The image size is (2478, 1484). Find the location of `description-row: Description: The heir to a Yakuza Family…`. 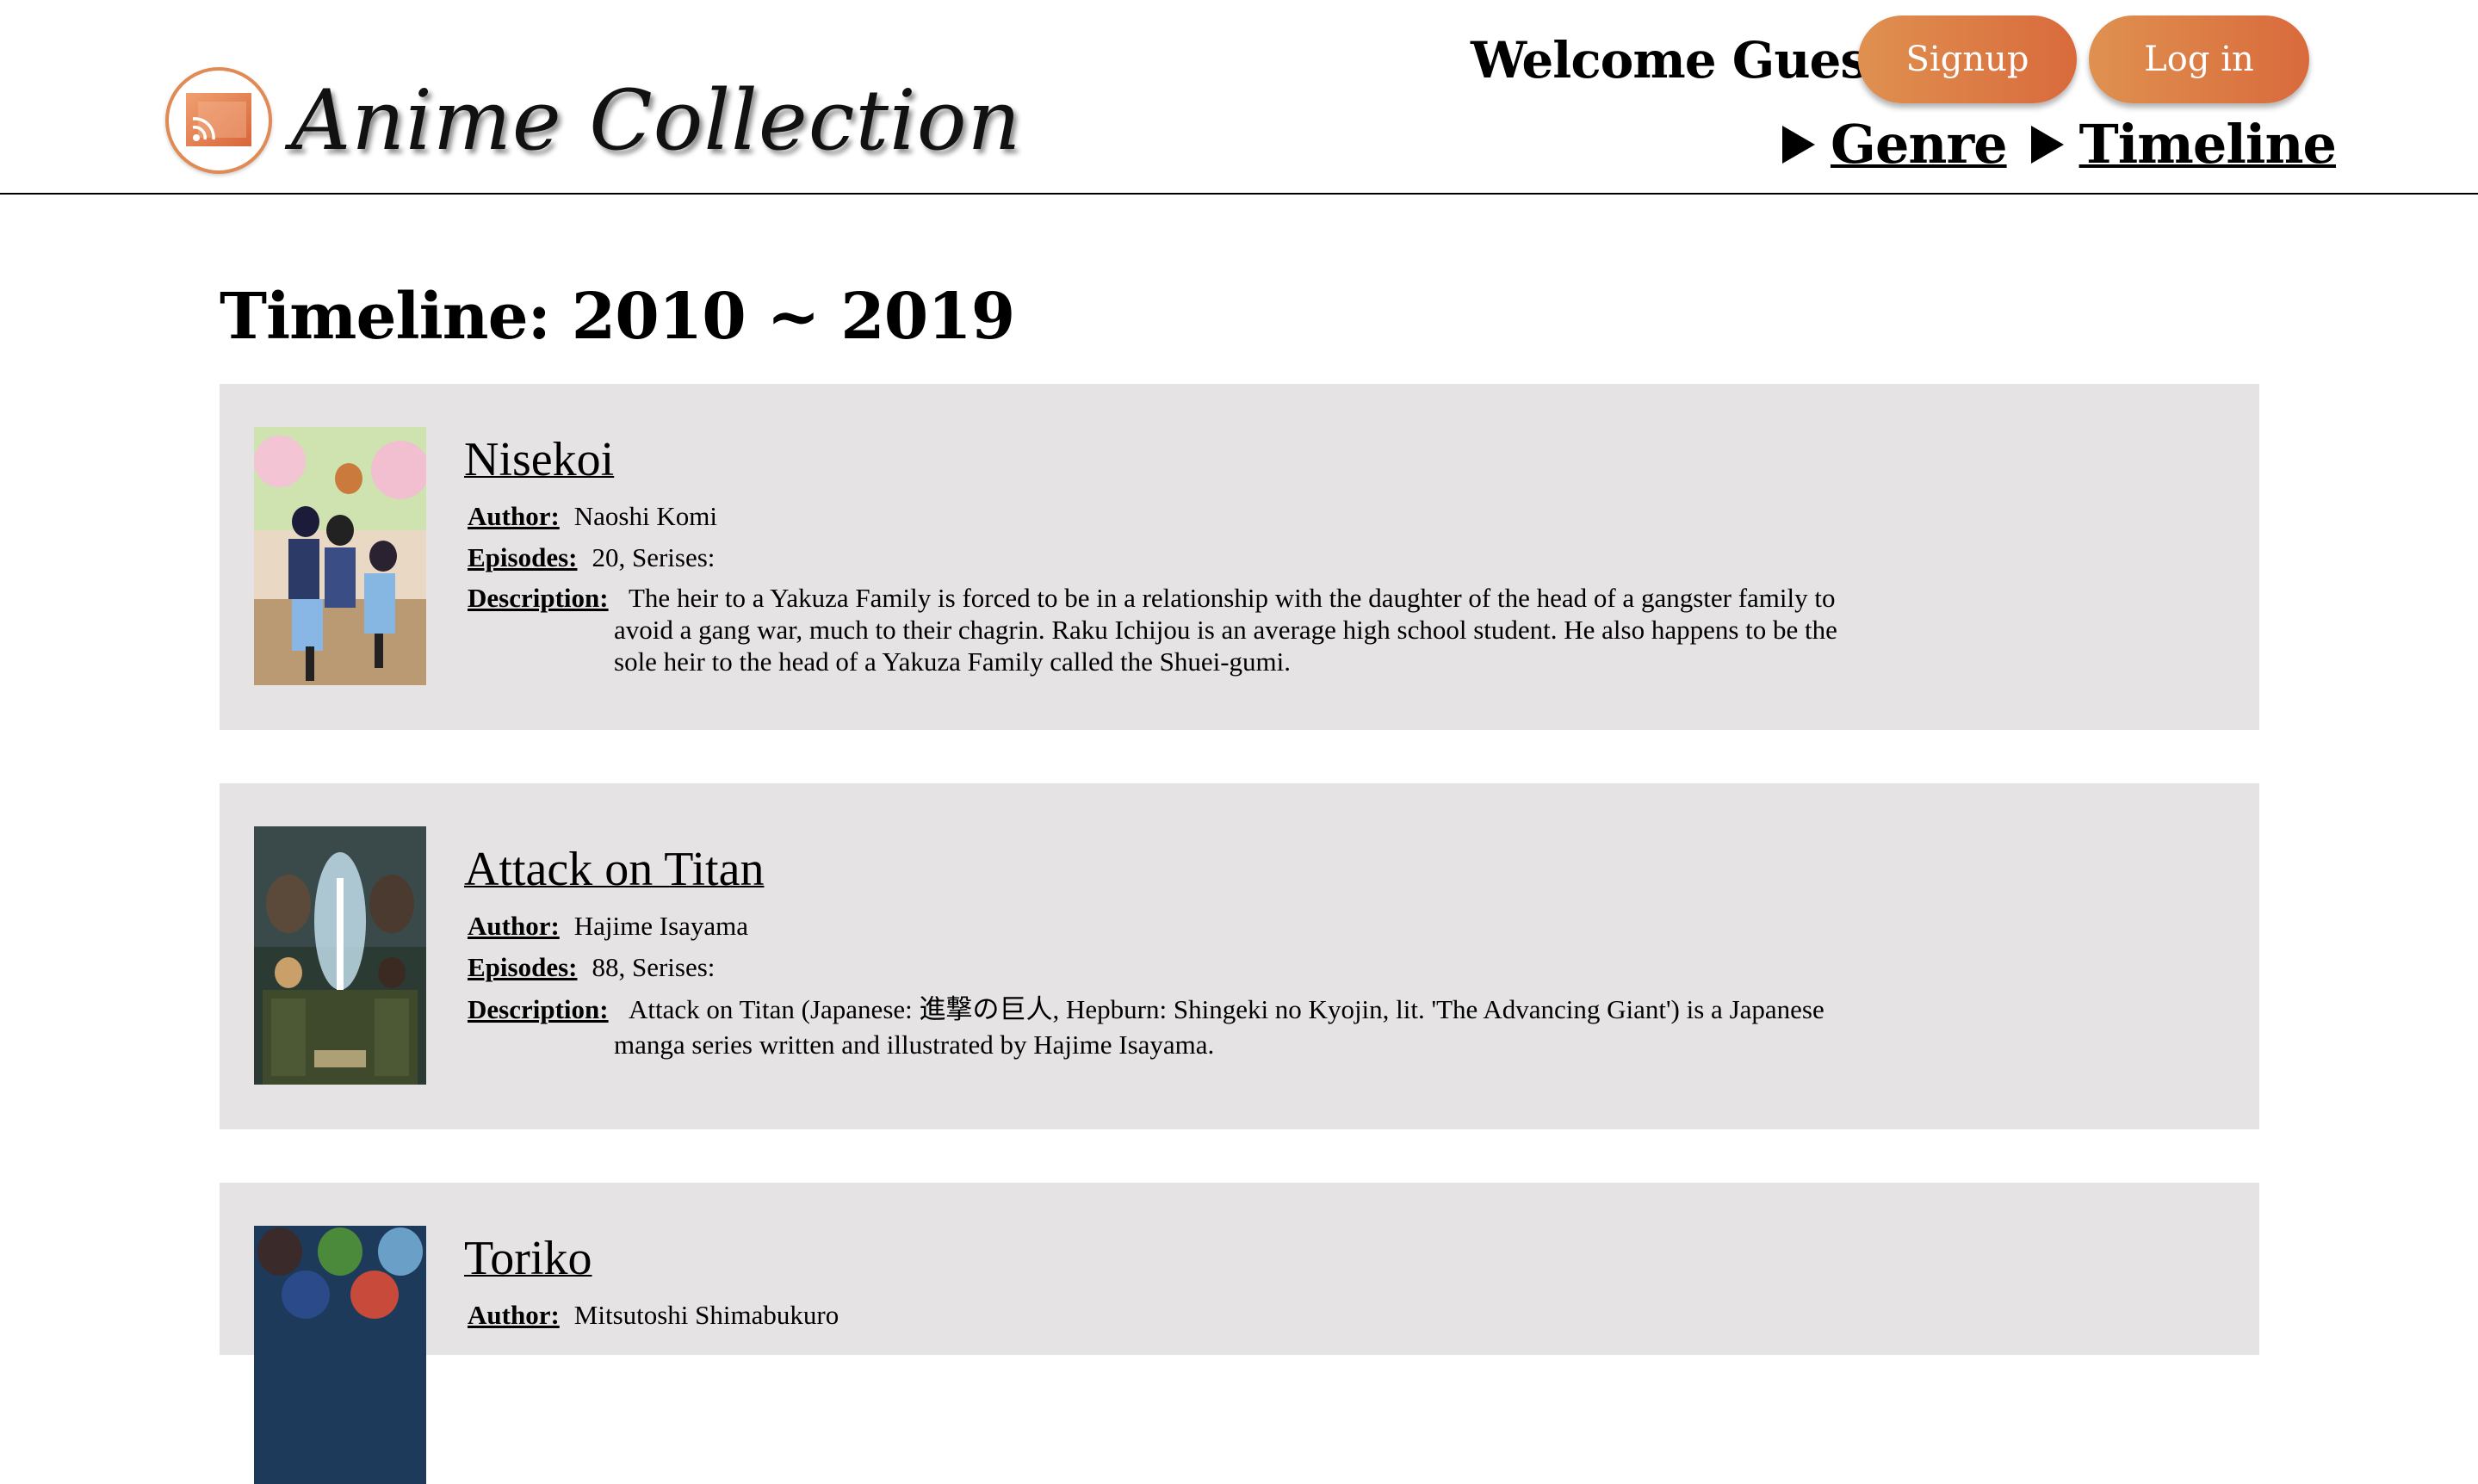

description-row: Description: The heir to a Yakuza Family… is located at coordinates (1285, 629).